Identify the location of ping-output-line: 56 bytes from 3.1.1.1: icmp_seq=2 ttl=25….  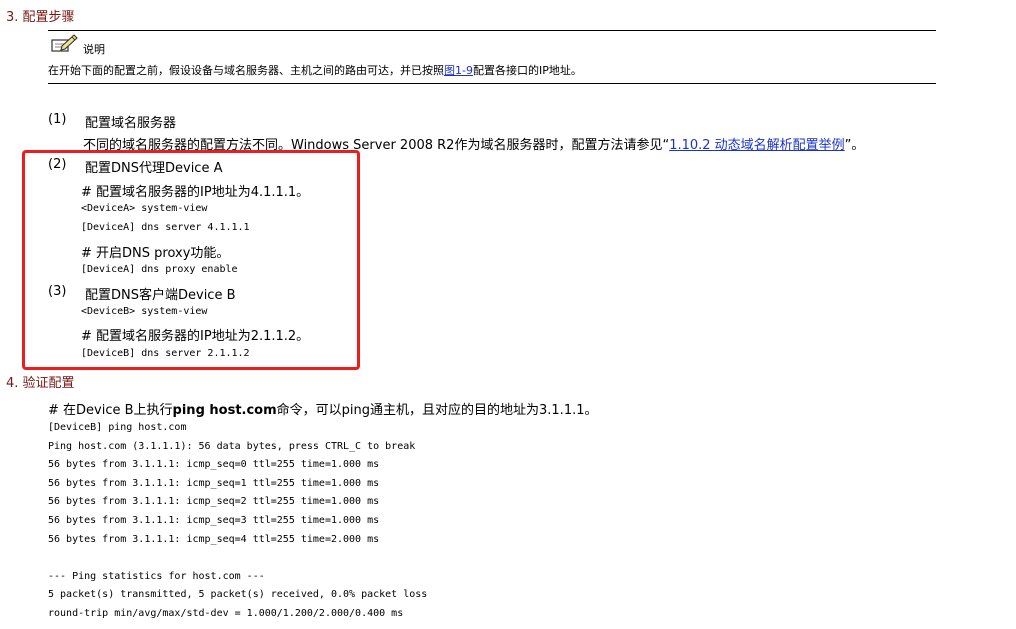
(214, 502).